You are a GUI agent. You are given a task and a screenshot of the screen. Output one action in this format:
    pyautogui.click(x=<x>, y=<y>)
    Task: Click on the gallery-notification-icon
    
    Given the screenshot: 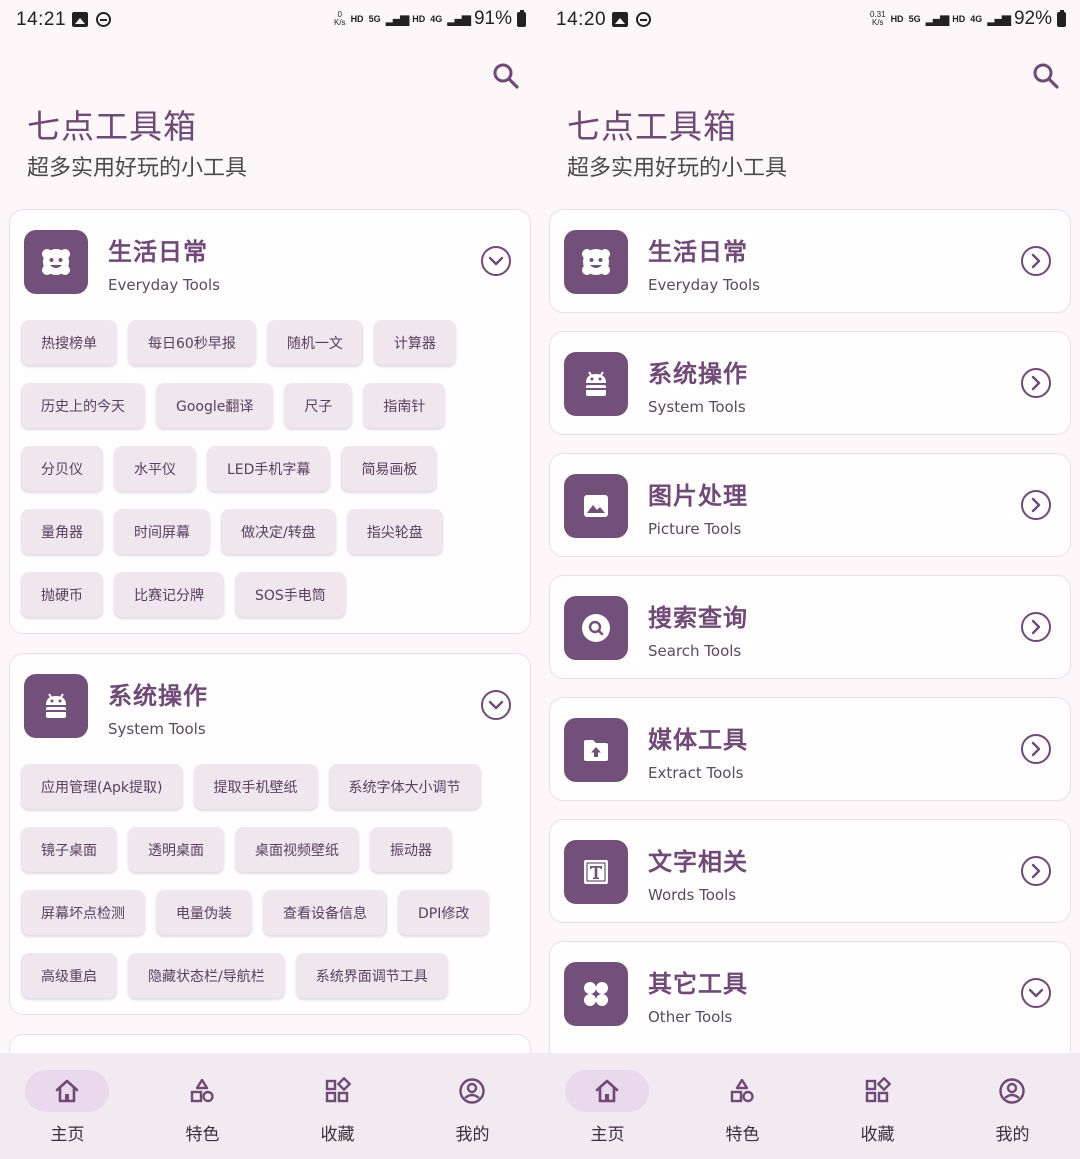 What is the action you would take?
    pyautogui.click(x=620, y=19)
    